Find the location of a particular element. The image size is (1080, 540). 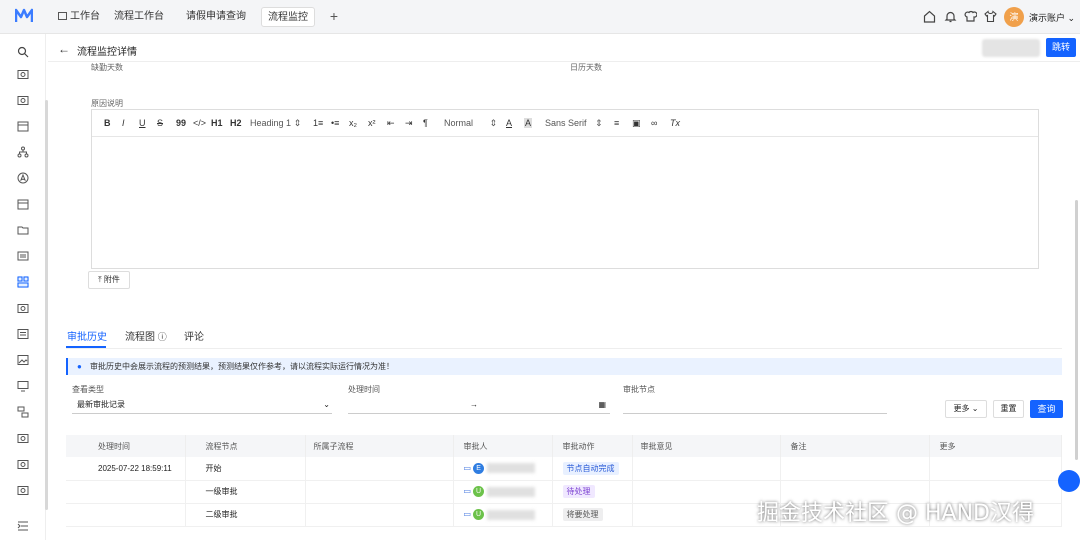

status-badge: 将要处理 is located at coordinates (582, 514).